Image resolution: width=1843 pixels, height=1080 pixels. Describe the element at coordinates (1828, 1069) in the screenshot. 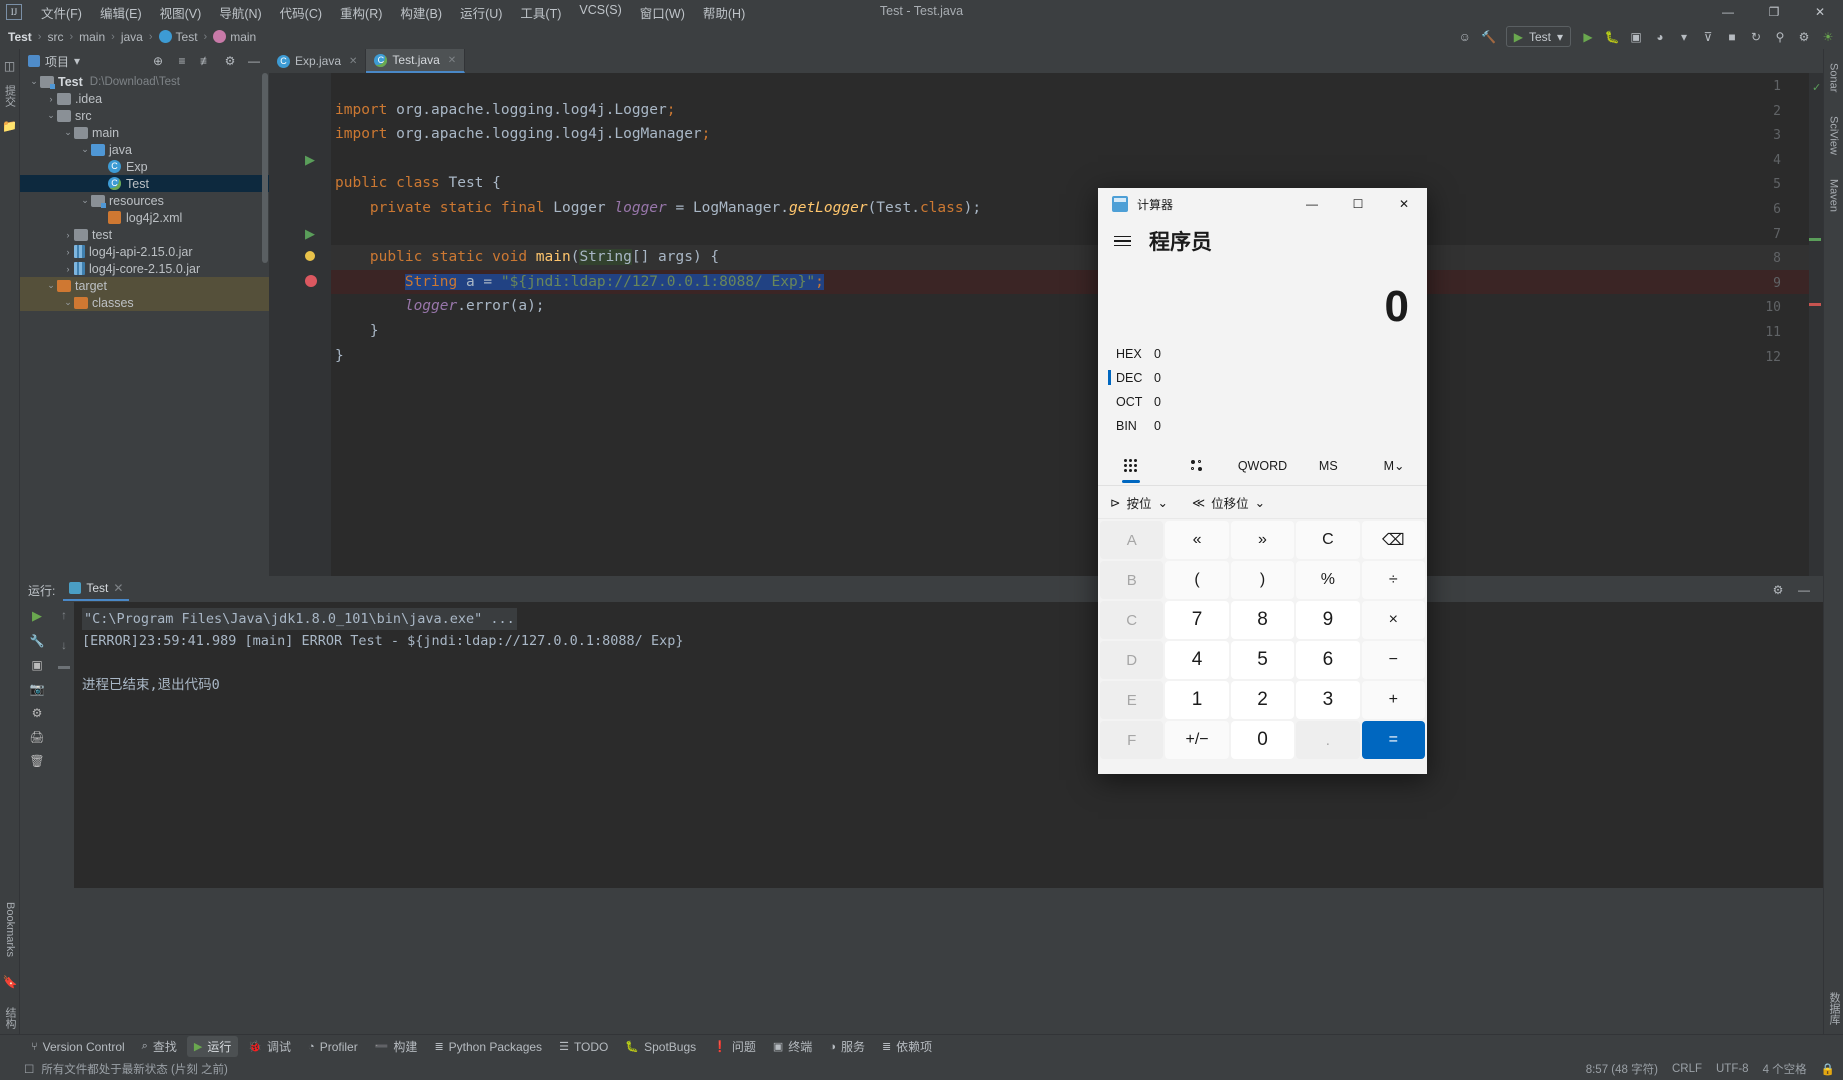

I see `lock-icon: 🔒` at that location.